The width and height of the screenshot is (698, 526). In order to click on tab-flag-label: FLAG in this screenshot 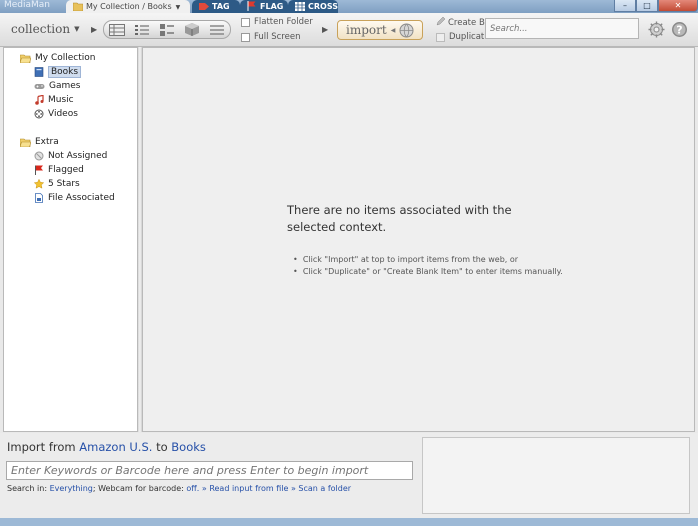, I will do `click(272, 6)`.